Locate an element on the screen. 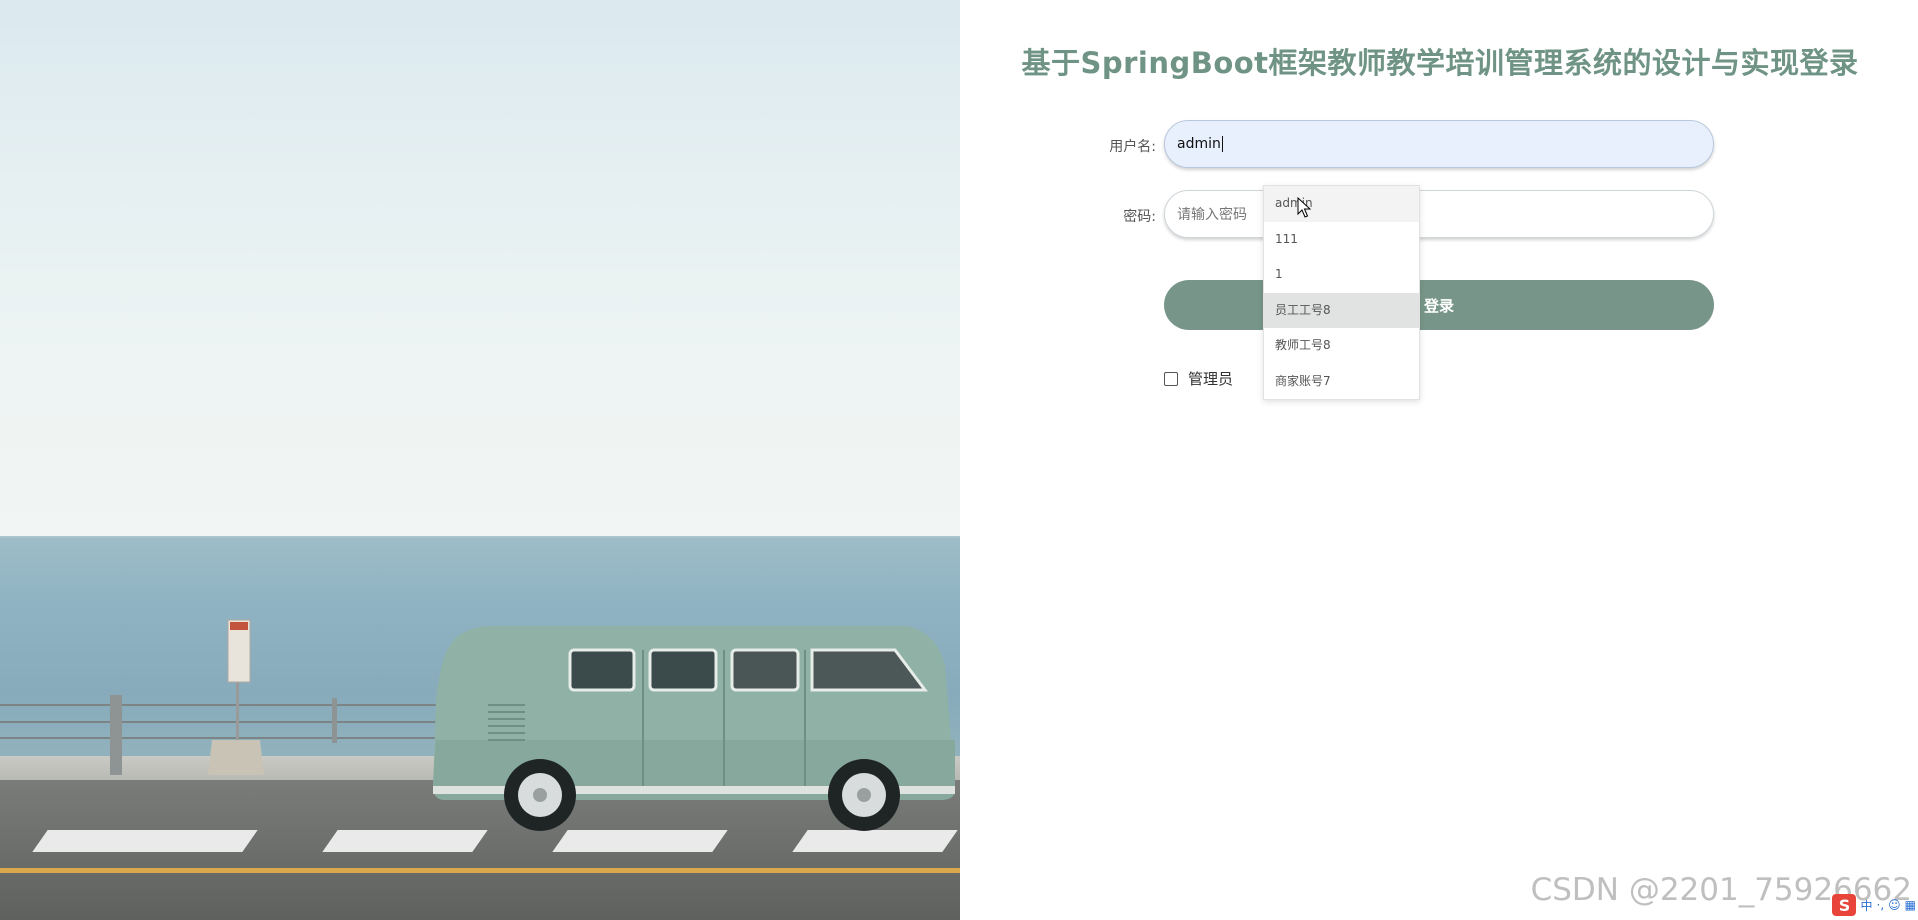 The height and width of the screenshot is (920, 1918). autocomplete-item: admin is located at coordinates (1341, 204).